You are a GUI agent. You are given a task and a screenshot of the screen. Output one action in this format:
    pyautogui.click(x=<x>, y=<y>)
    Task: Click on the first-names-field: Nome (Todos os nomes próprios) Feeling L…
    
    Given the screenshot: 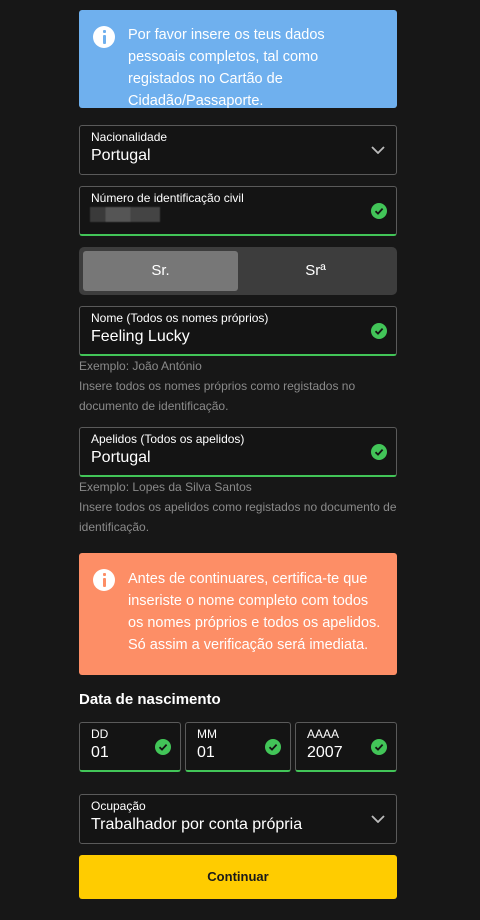 What is the action you would take?
    pyautogui.click(x=238, y=331)
    